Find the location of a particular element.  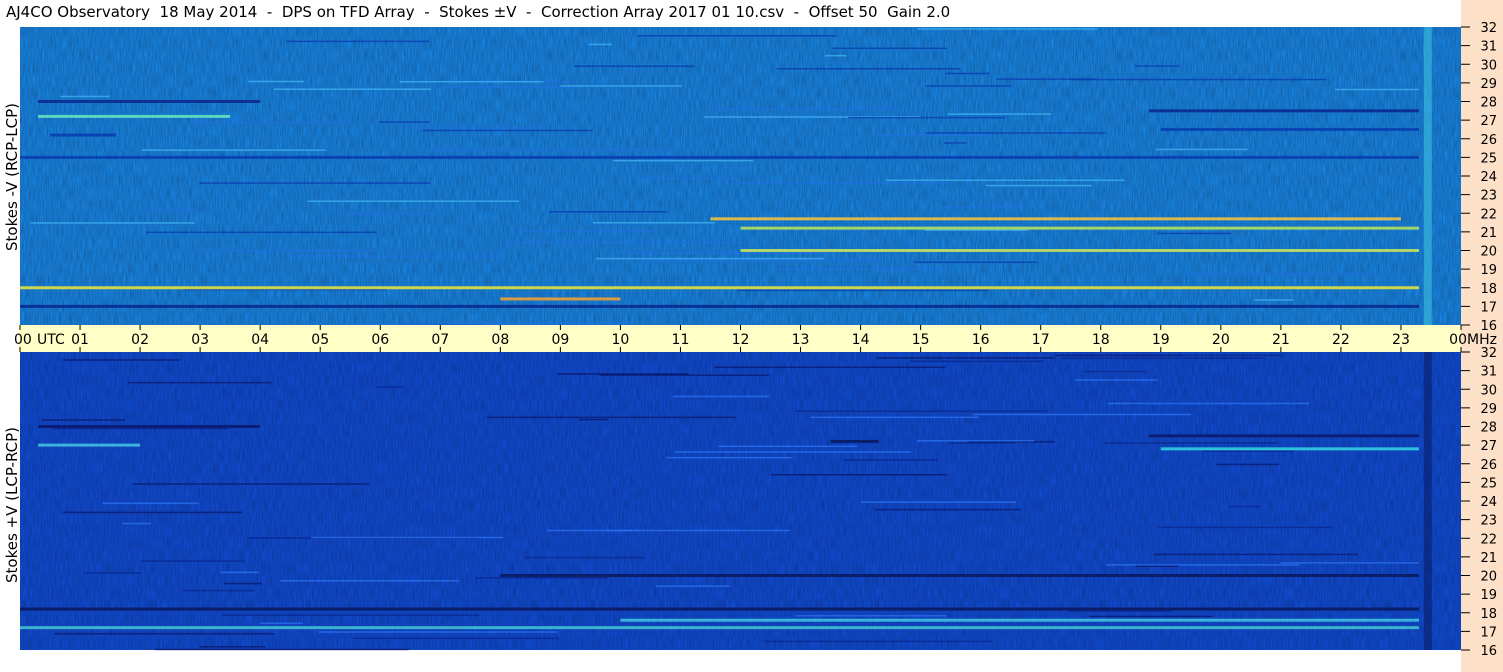

time-tick-label: 05 is located at coordinates (320, 340).